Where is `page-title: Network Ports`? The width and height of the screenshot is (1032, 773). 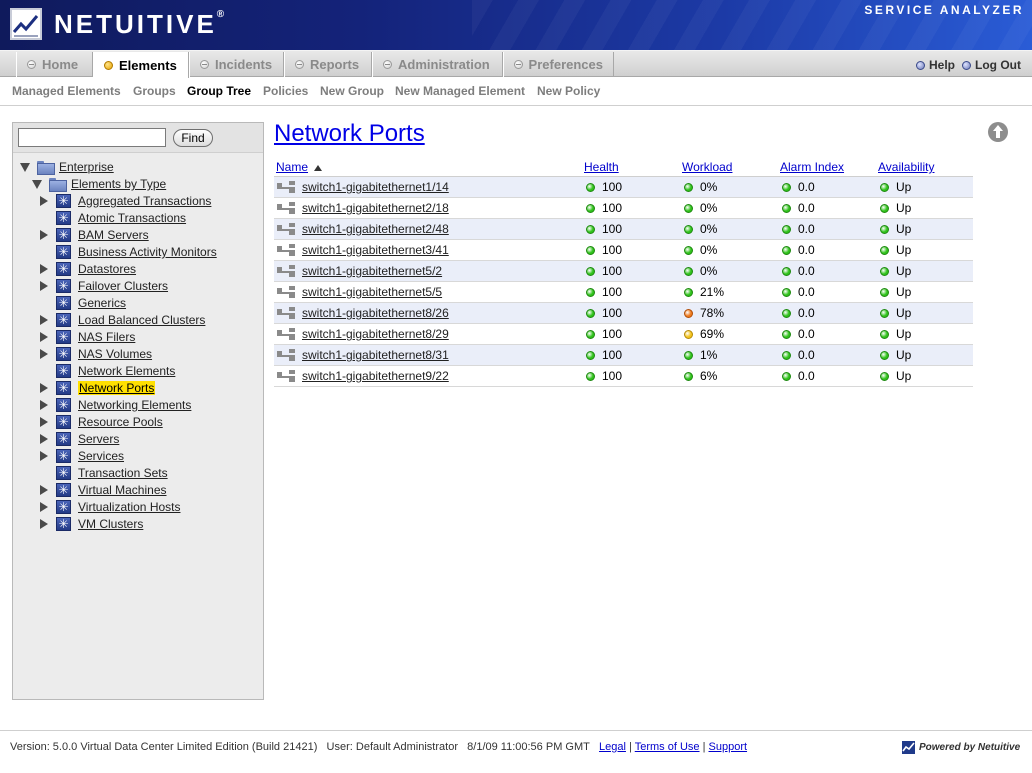
page-title: Network Ports is located at coordinates (349, 134).